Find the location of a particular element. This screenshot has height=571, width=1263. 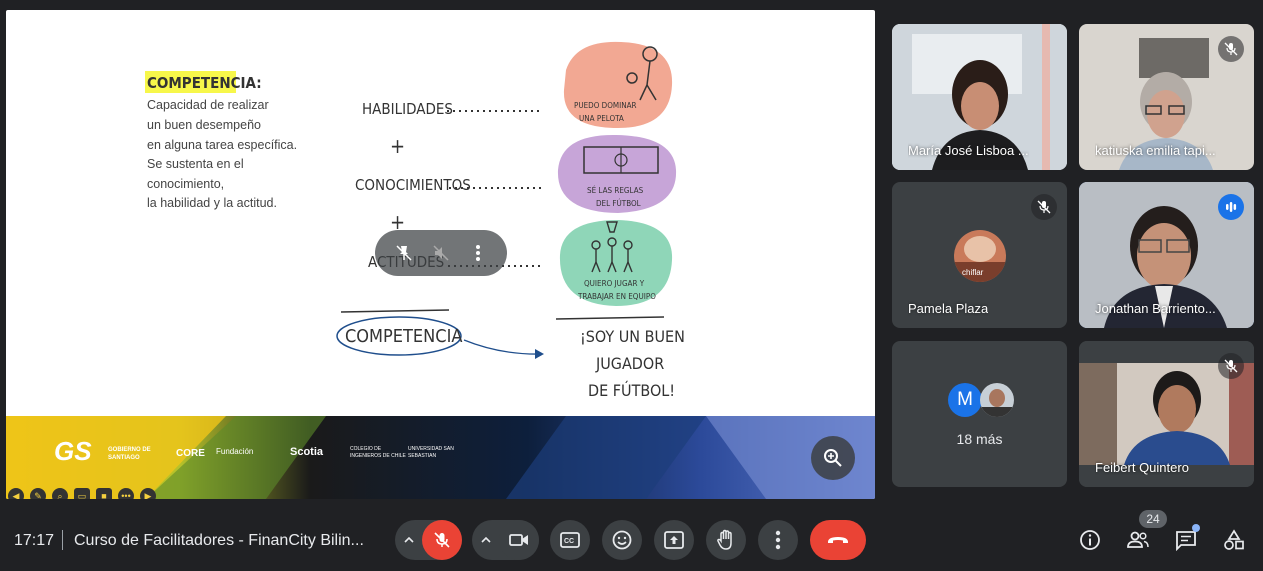

definition-line: la habilidad y la actitud. is located at coordinates (212, 203).